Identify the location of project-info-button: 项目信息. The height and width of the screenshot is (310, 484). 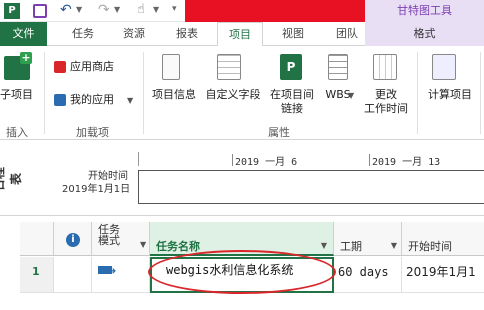
(174, 95).